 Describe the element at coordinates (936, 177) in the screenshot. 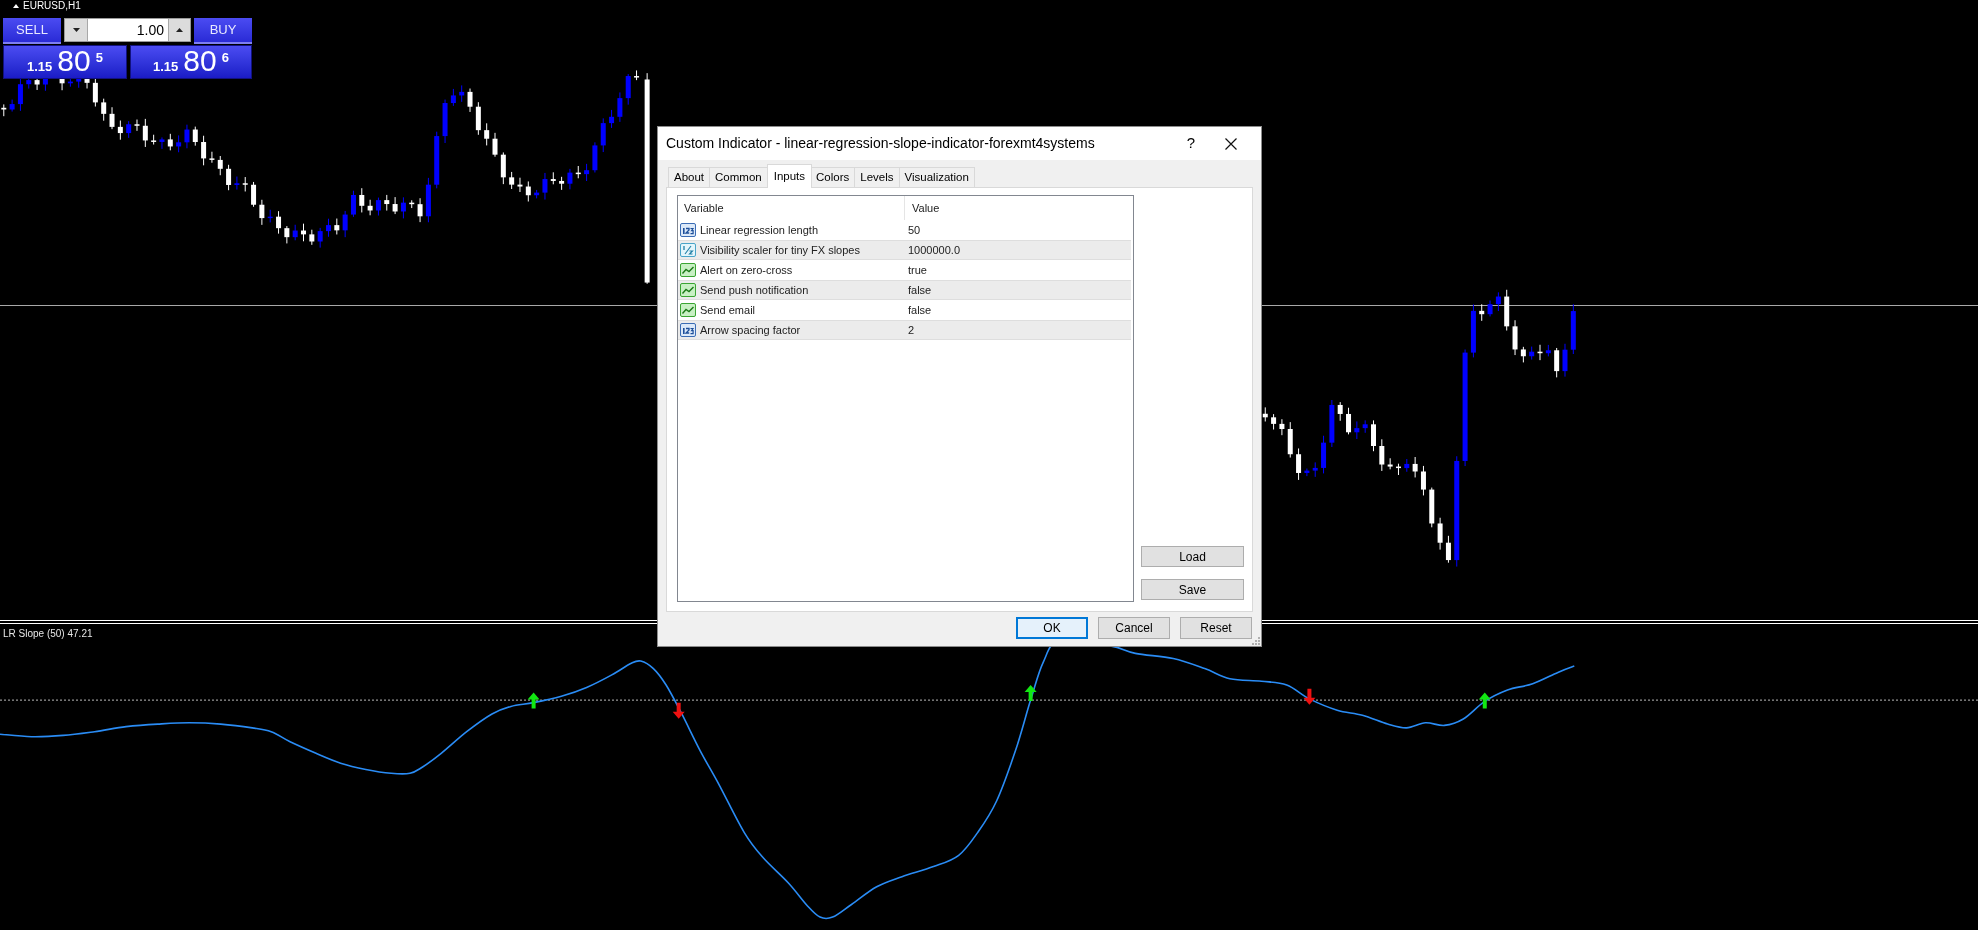

I see `tab: Visualization` at that location.